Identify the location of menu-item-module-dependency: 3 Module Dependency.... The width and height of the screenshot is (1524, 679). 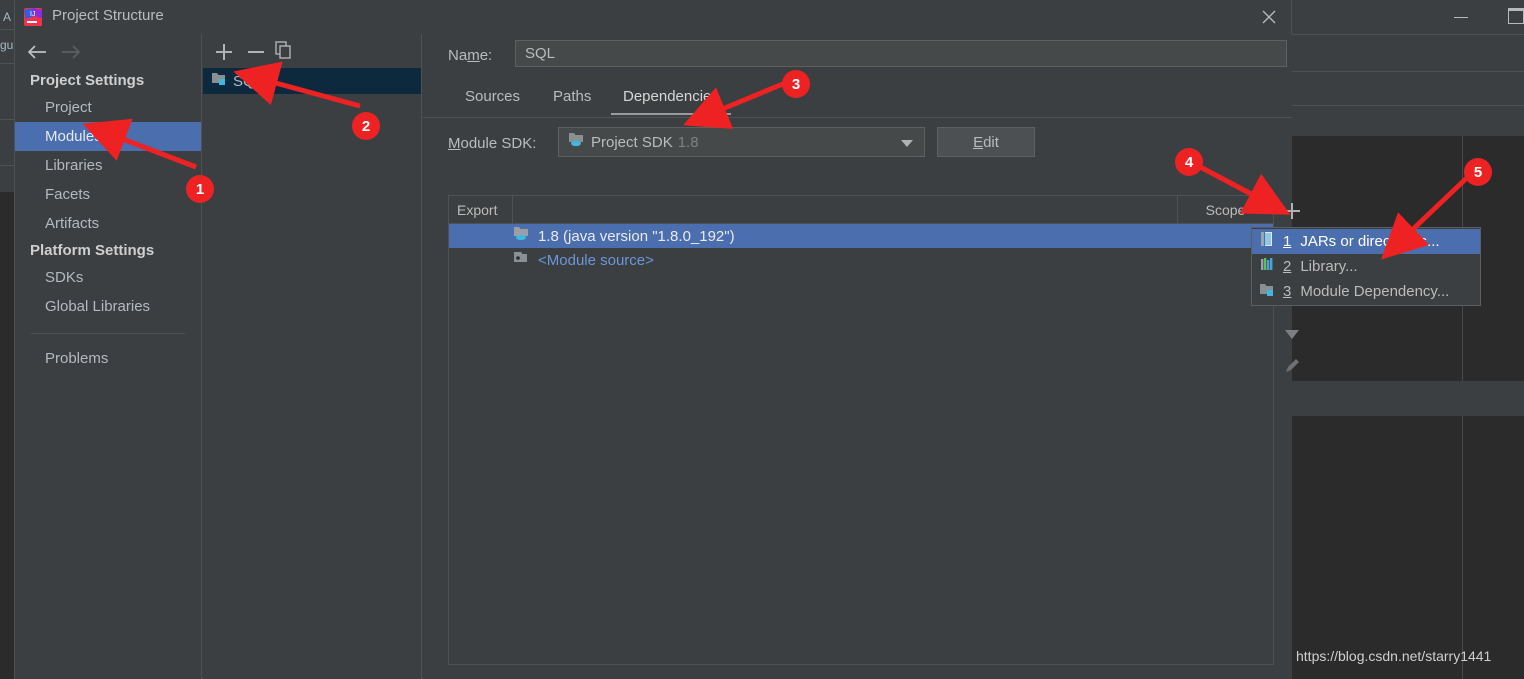
(1366, 291).